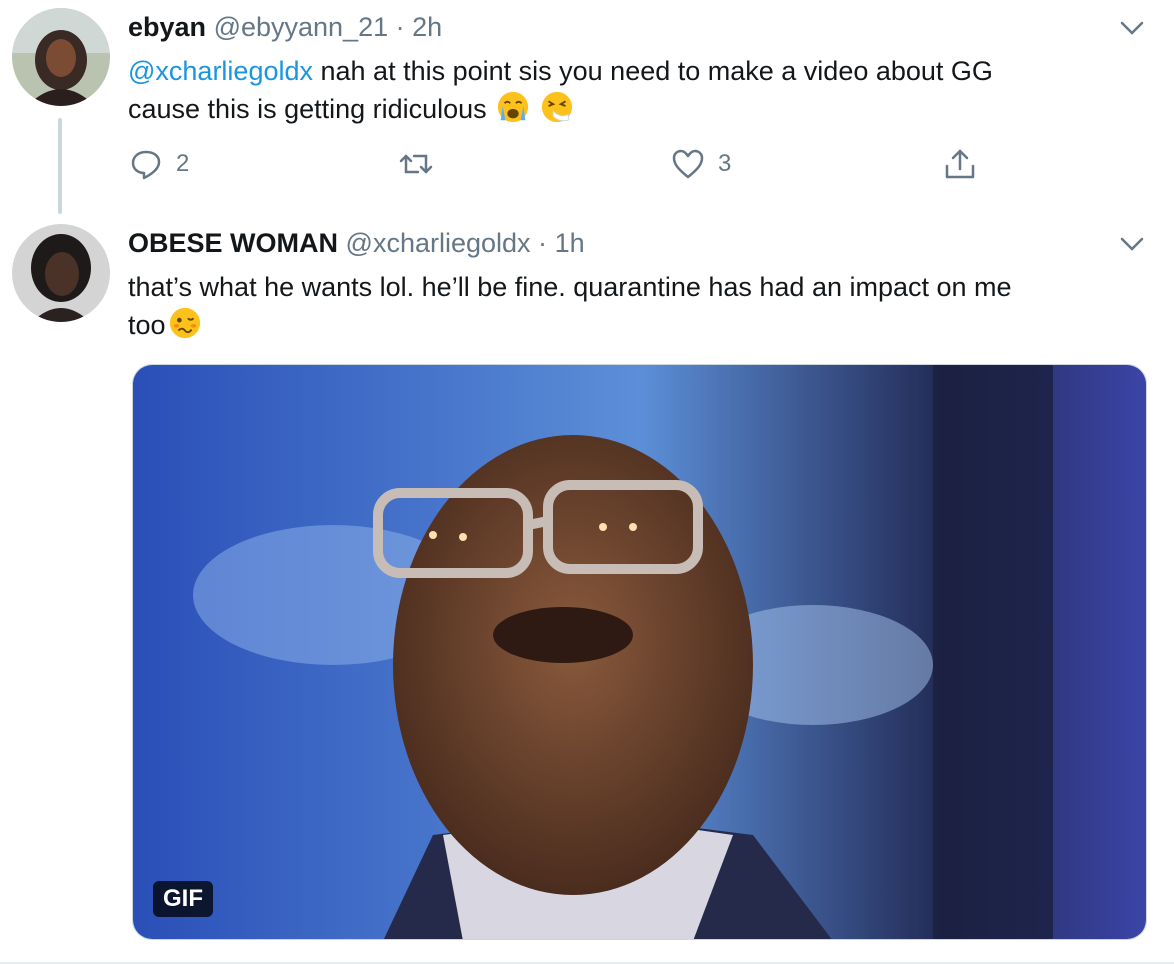 Image resolution: width=1174 pixels, height=964 pixels. I want to click on retweet-button, so click(422, 164).